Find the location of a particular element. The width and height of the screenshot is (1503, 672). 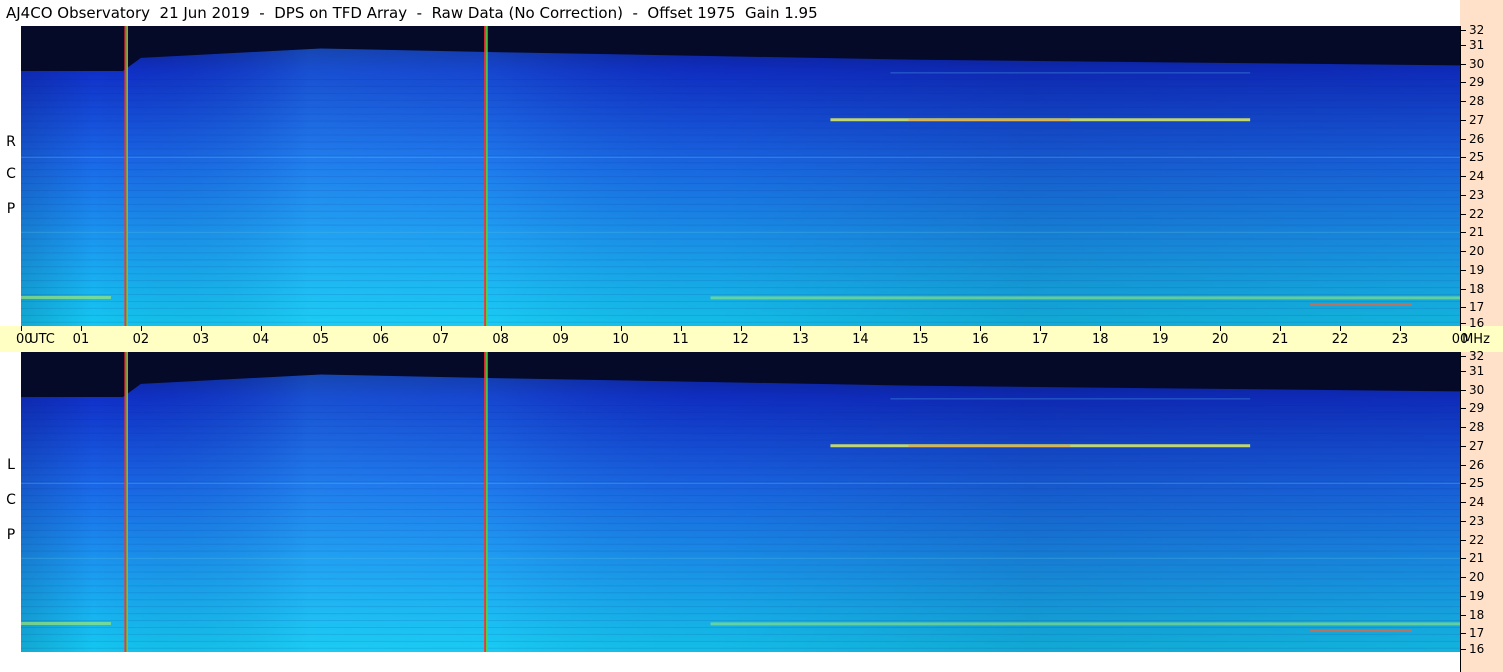

rcp-left-band is located at coordinates (66, 297).